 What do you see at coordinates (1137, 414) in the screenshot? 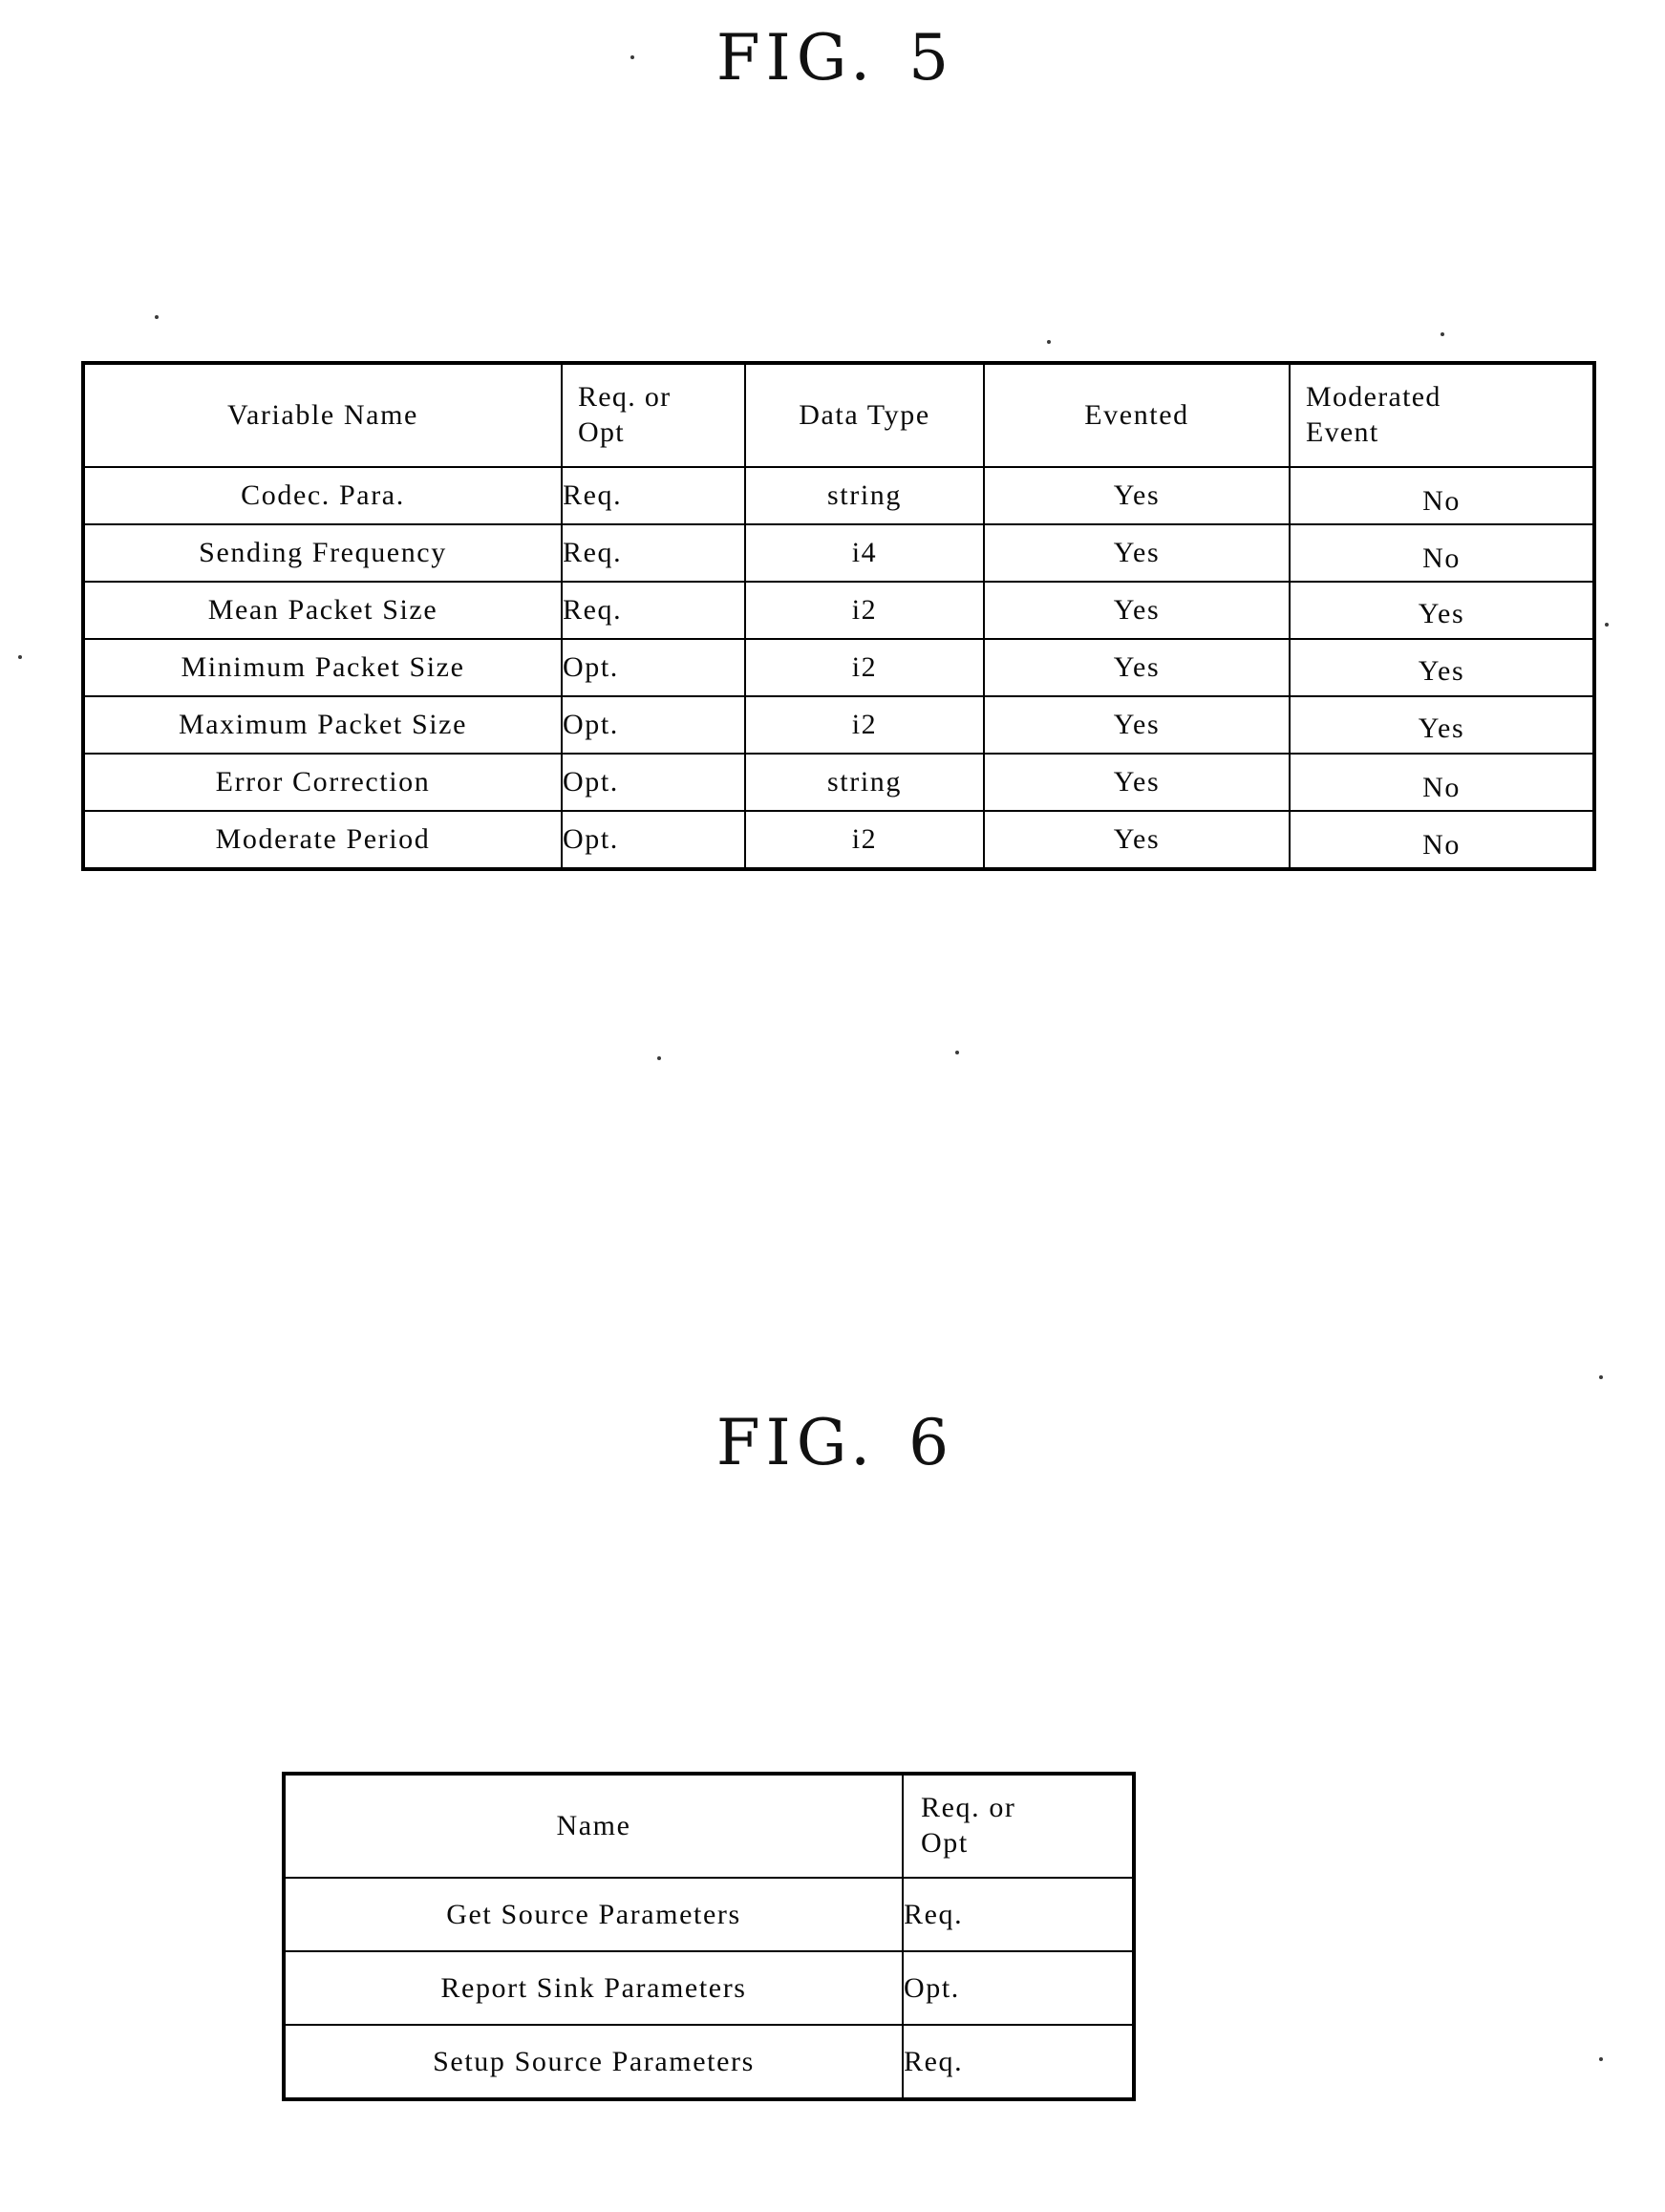
I see `column-header-evented: Evented` at bounding box center [1137, 414].